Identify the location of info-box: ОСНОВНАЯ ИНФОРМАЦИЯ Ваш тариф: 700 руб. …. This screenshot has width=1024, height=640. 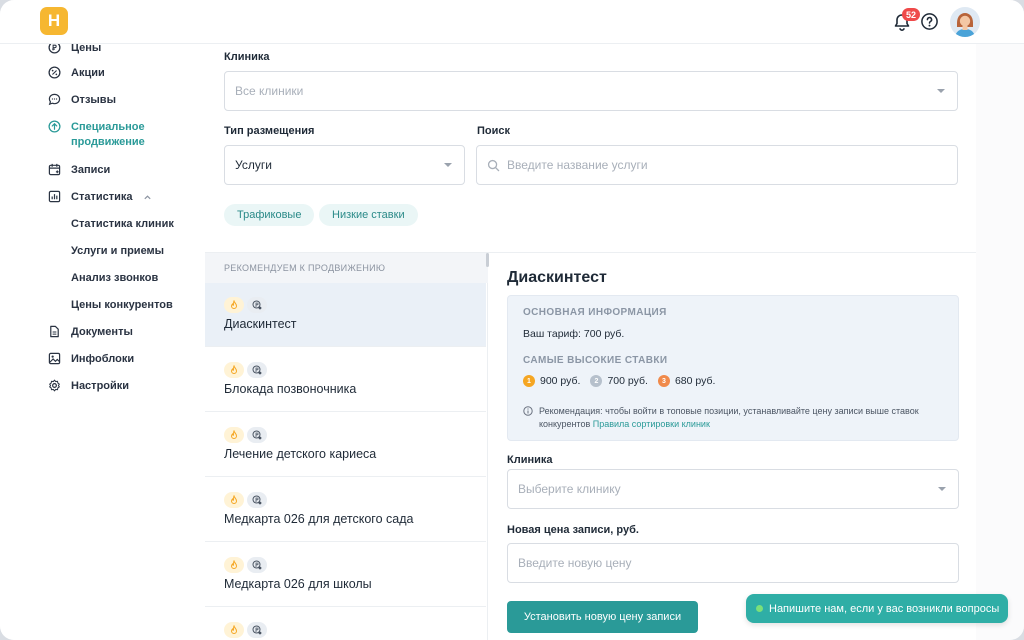
(733, 368).